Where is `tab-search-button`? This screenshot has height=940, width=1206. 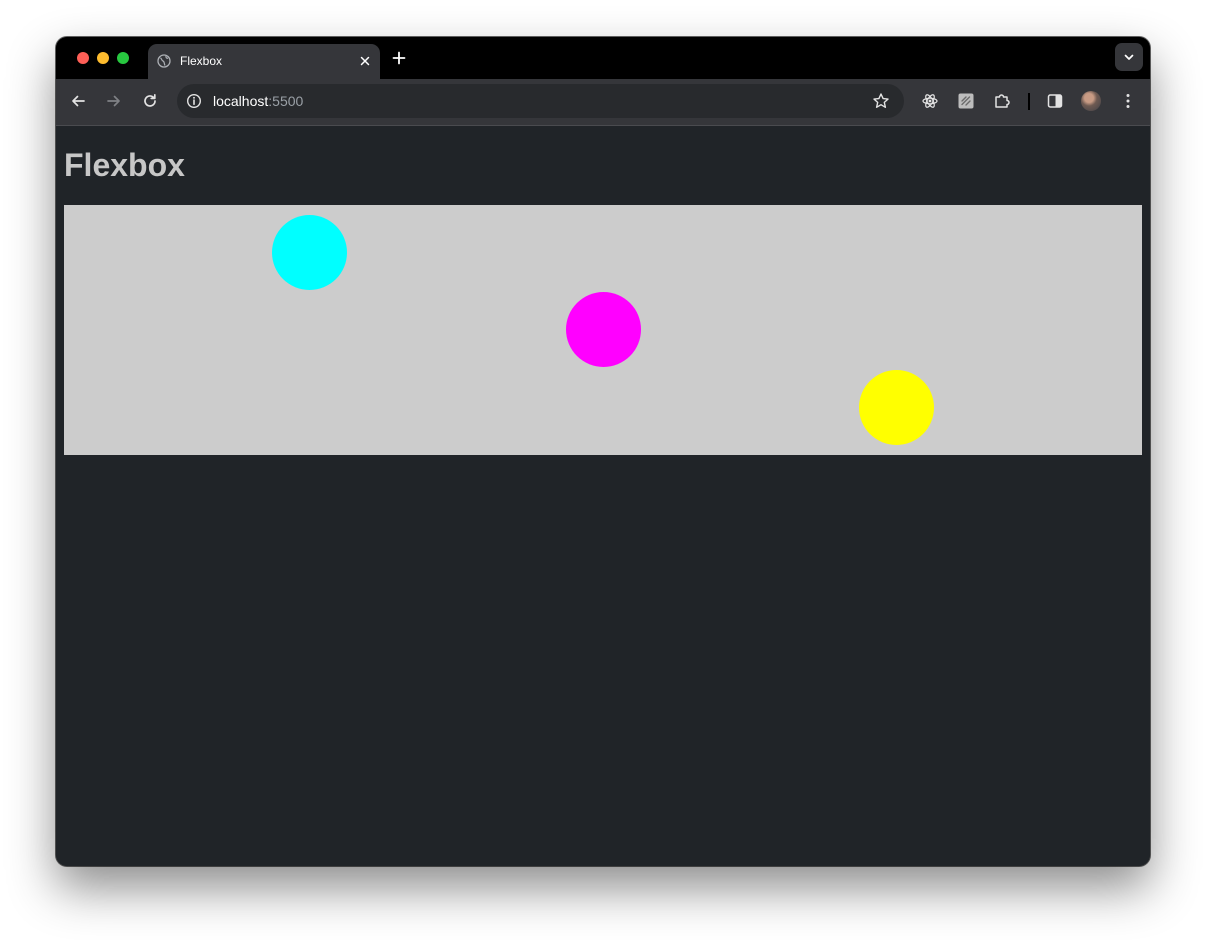
tab-search-button is located at coordinates (1129, 57).